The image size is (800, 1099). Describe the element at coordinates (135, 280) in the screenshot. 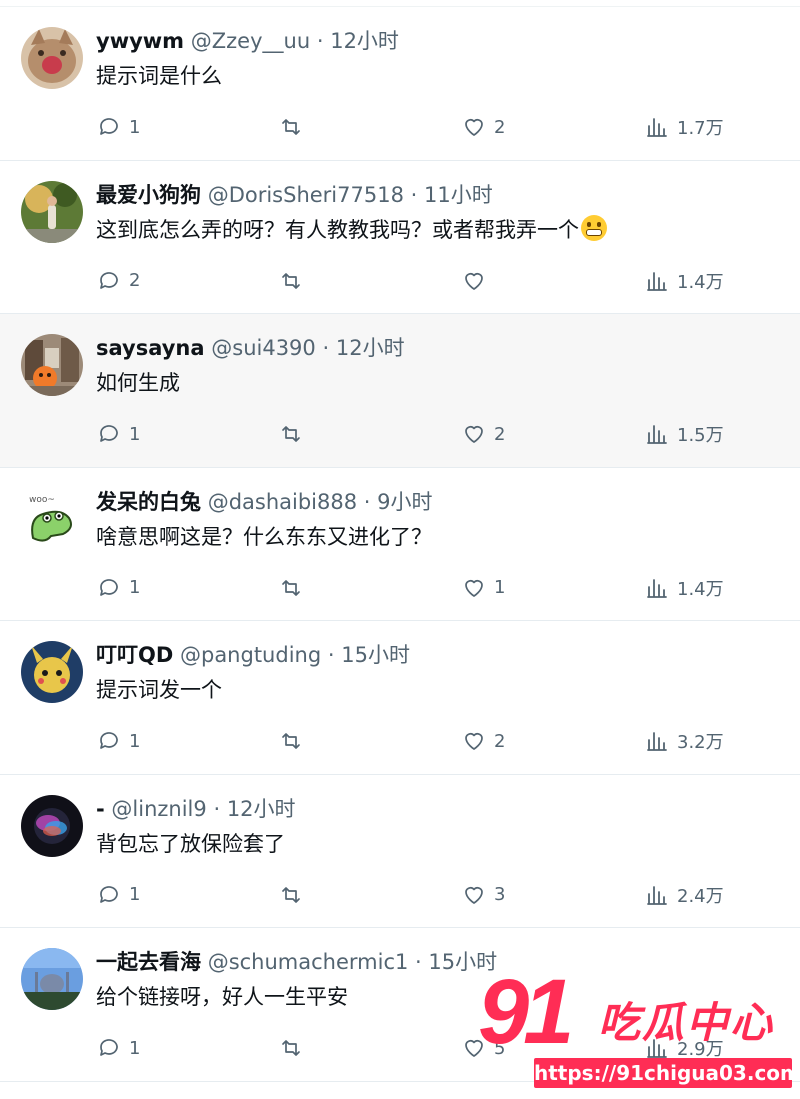

I see `reply-count: 2` at that location.